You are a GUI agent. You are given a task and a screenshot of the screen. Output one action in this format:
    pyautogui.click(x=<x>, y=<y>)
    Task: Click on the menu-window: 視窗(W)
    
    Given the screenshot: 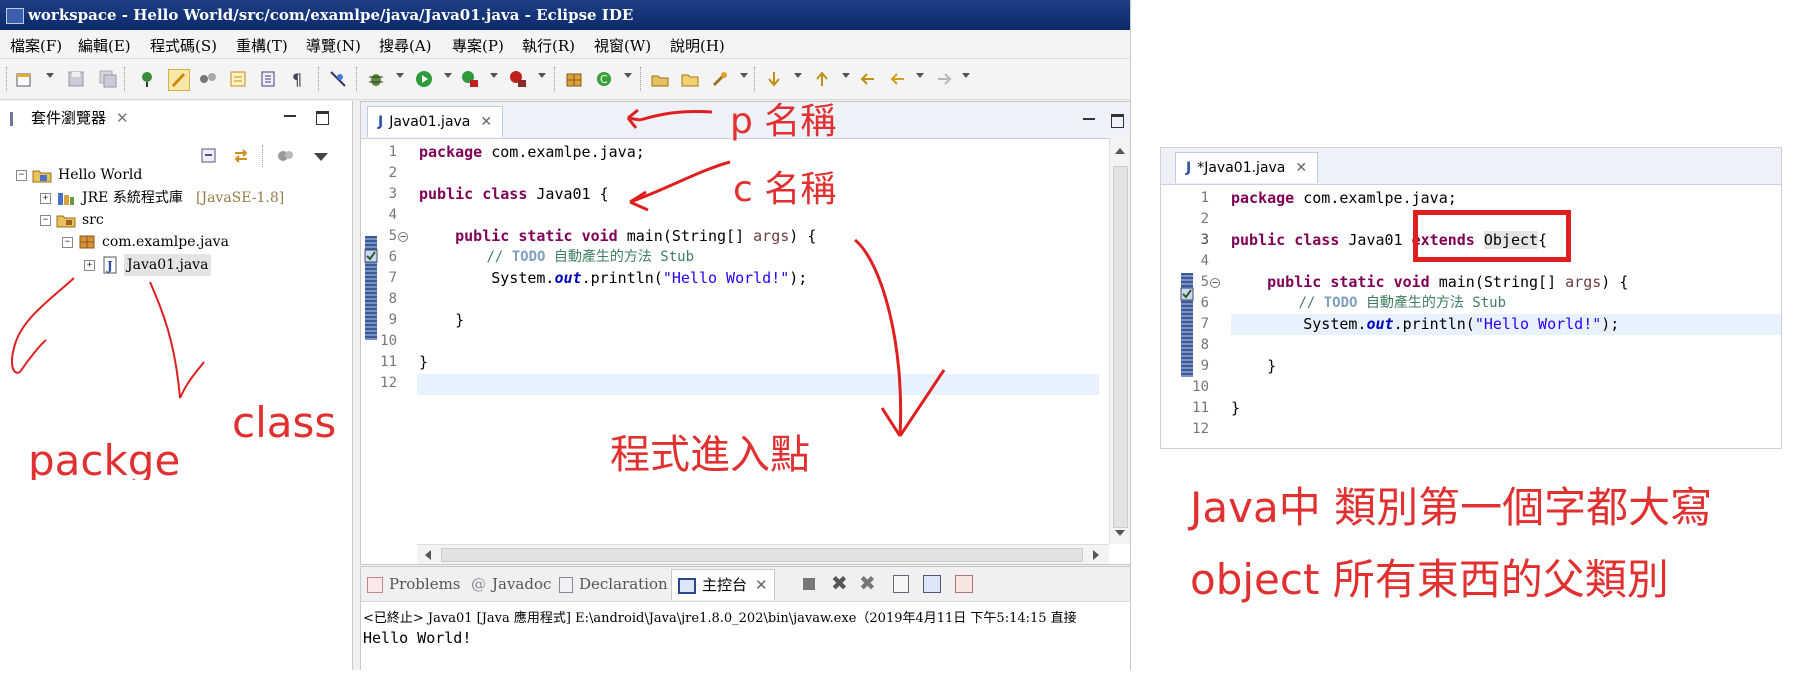 What is the action you would take?
    pyautogui.click(x=622, y=45)
    